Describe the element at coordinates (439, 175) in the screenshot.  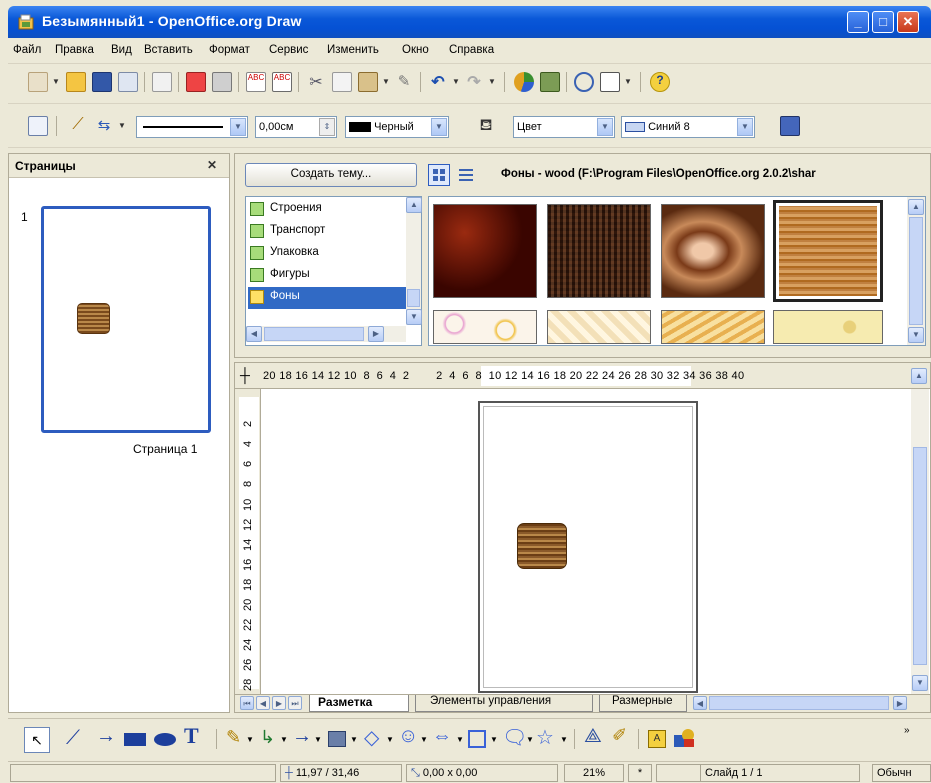
I see `icon-view-icon` at that location.